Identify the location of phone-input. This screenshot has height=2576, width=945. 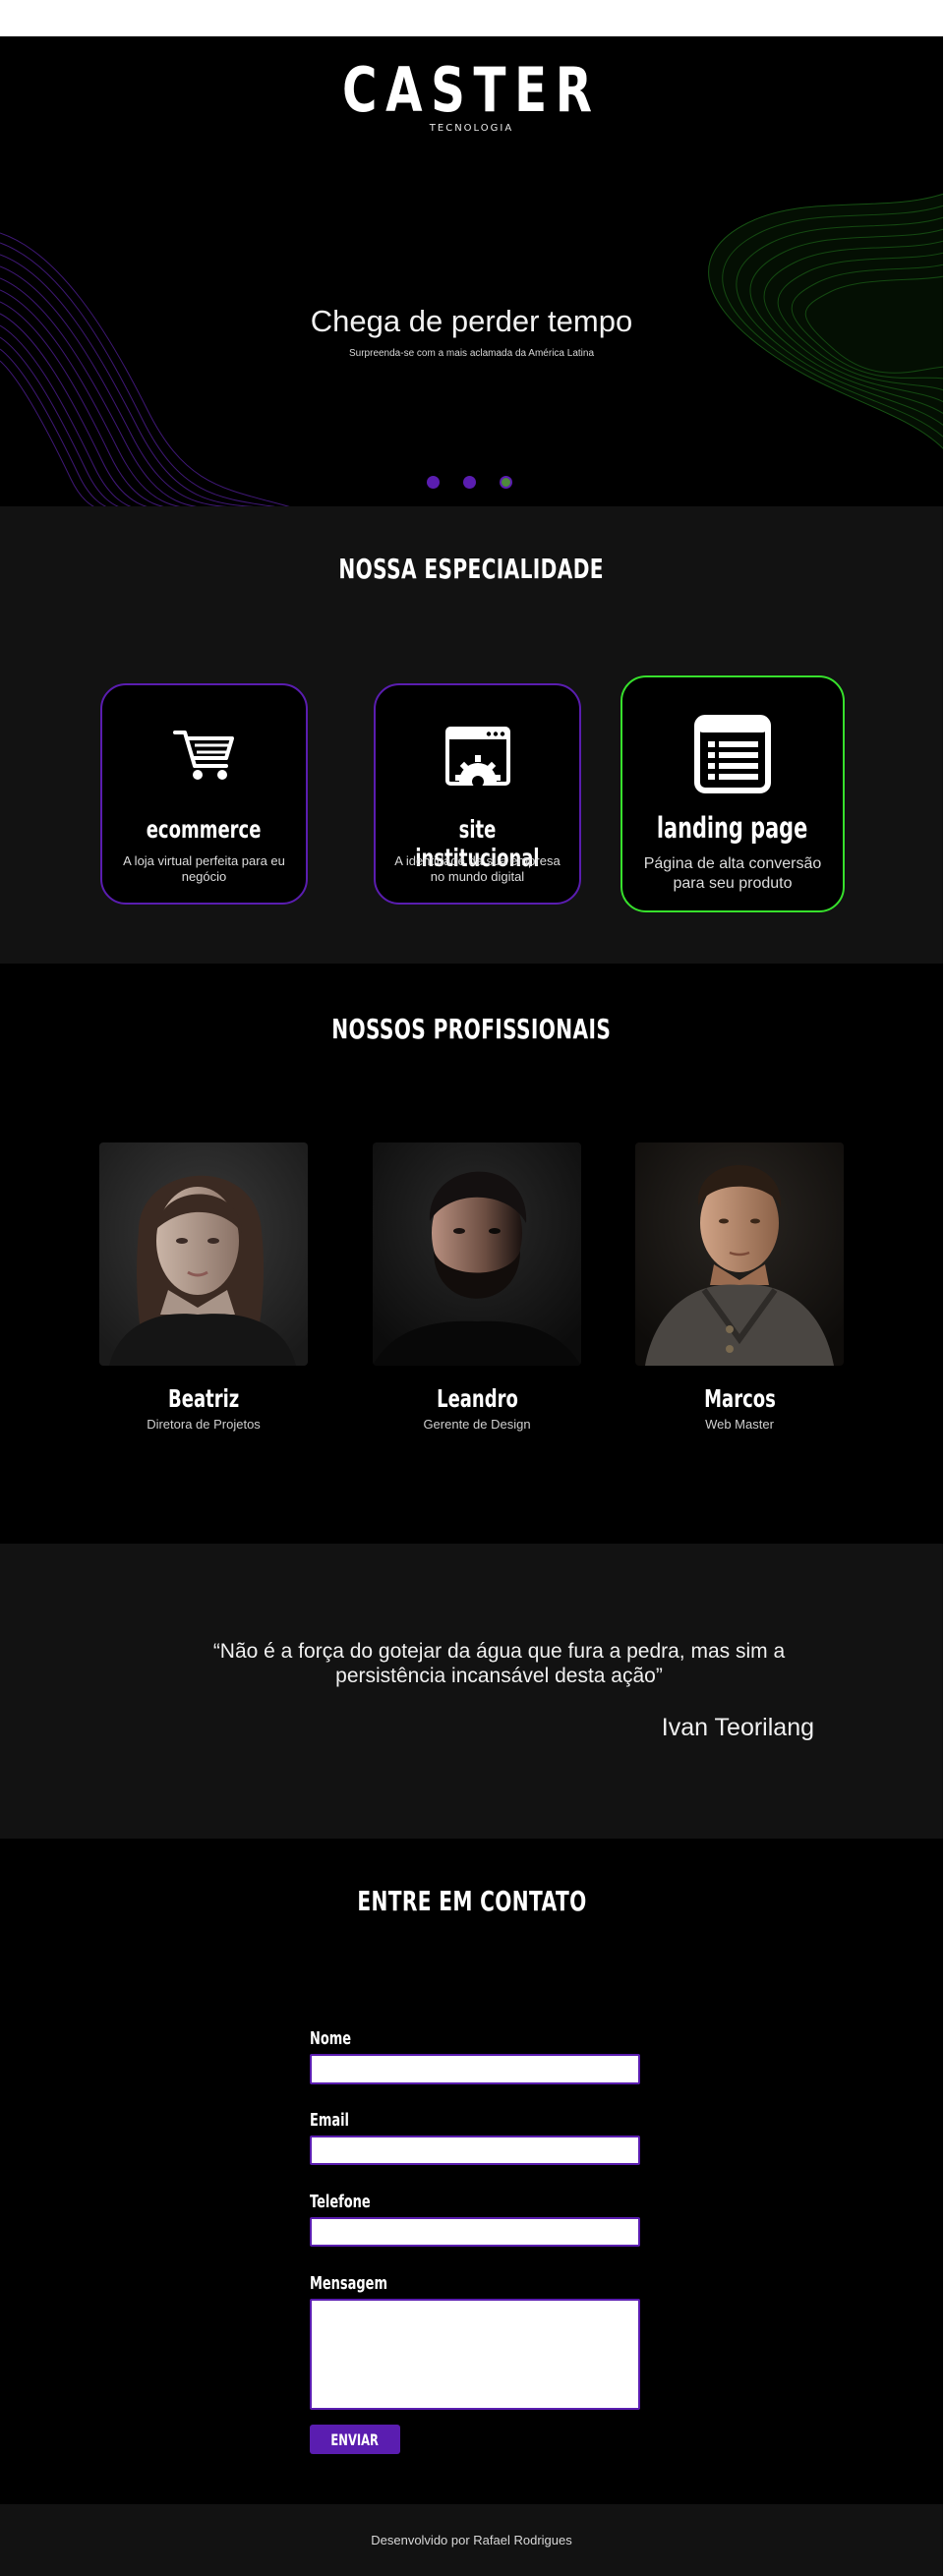
(475, 2232).